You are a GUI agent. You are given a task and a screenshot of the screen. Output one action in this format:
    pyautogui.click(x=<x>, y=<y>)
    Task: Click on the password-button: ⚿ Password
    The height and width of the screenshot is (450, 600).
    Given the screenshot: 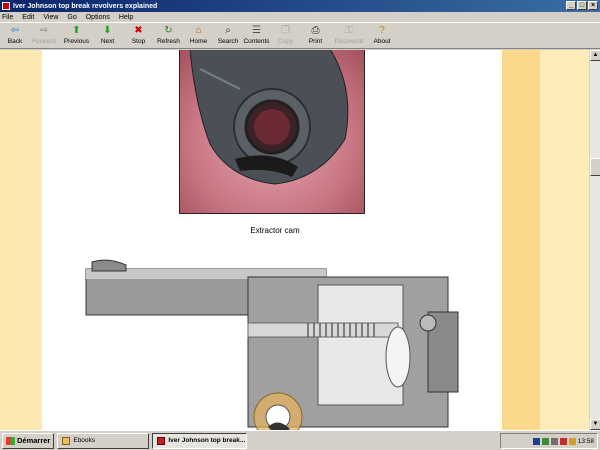 What is the action you would take?
    pyautogui.click(x=349, y=36)
    